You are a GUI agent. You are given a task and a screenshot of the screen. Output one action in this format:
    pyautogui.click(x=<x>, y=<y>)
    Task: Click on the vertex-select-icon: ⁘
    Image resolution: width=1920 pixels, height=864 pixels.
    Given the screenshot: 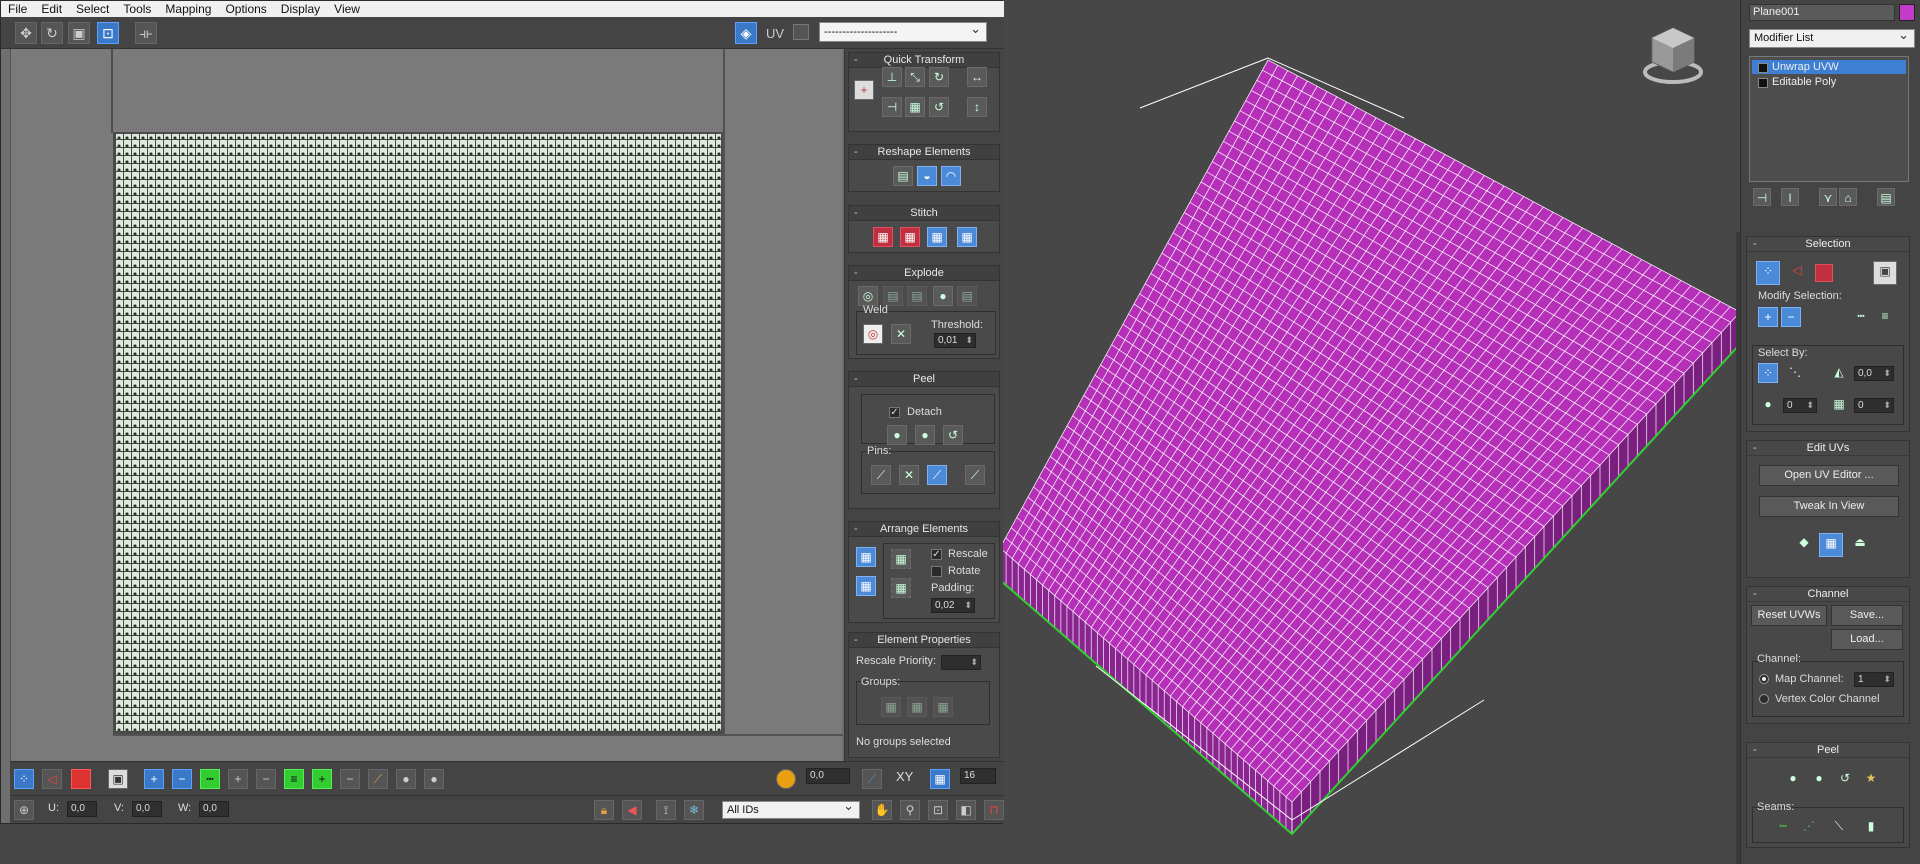 What is the action you would take?
    pyautogui.click(x=1768, y=273)
    